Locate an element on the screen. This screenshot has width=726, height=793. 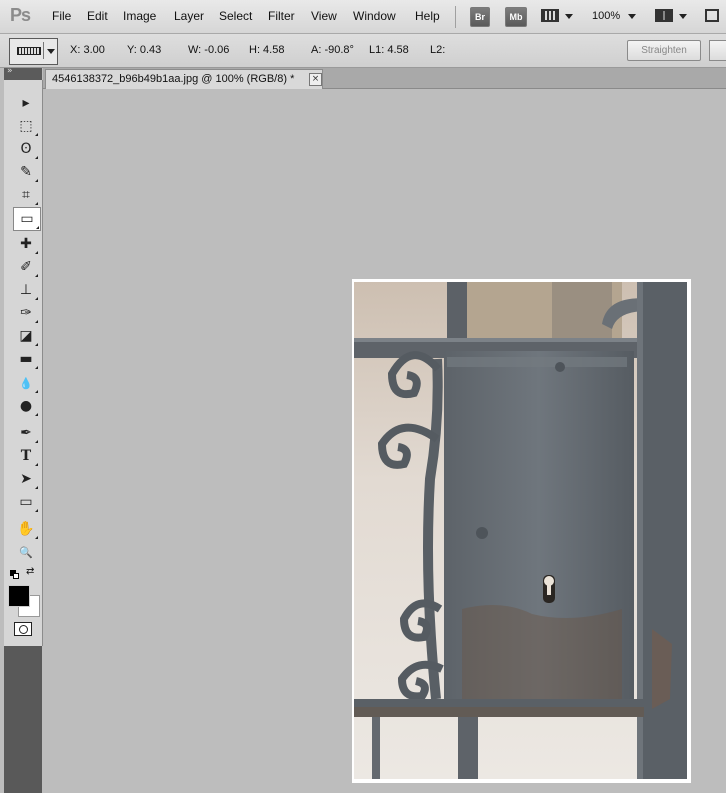
pen-tool-icon: ✒ is located at coordinates (26, 433).